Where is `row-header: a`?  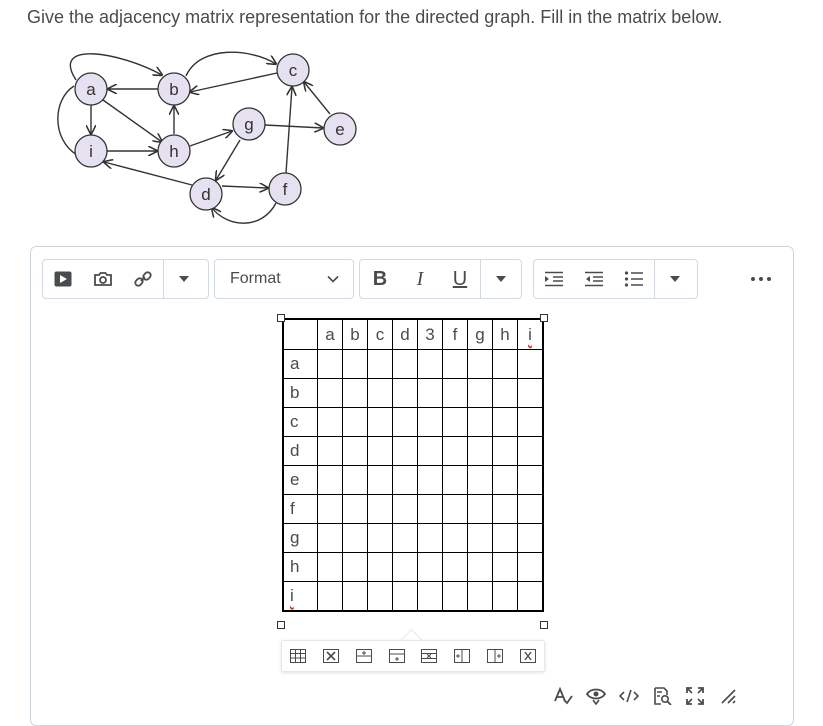 row-header: a is located at coordinates (300, 364).